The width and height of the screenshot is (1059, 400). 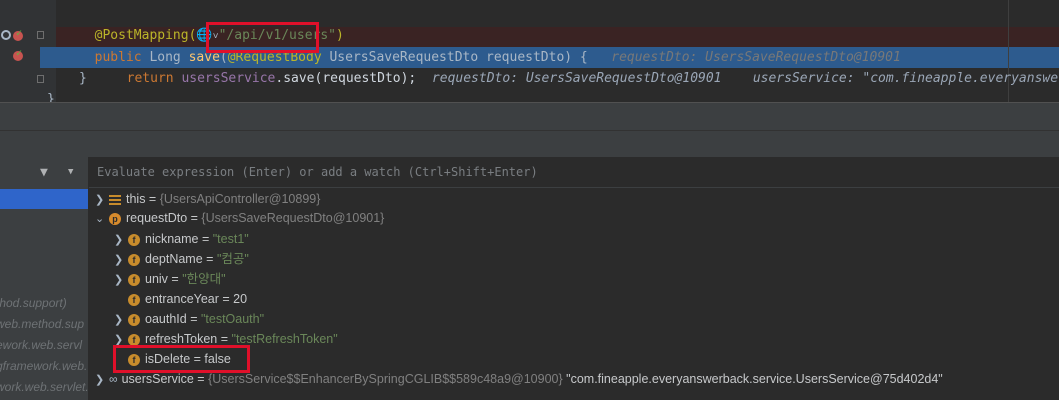 What do you see at coordinates (187, 299) in the screenshot?
I see `variable-row-entranceyear: f entranceYear = 20` at bounding box center [187, 299].